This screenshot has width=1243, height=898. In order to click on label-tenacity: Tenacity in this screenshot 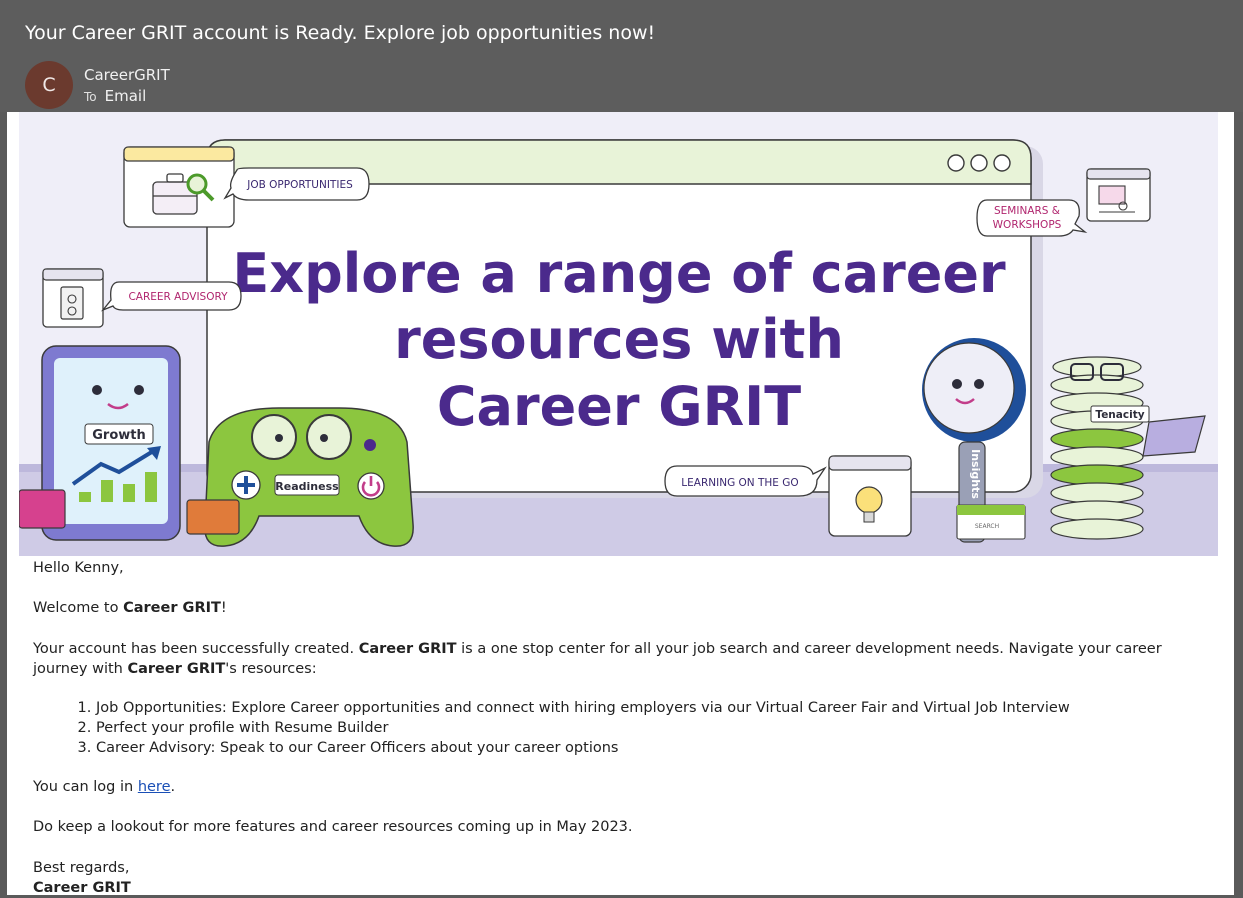, I will do `click(1119, 415)`.